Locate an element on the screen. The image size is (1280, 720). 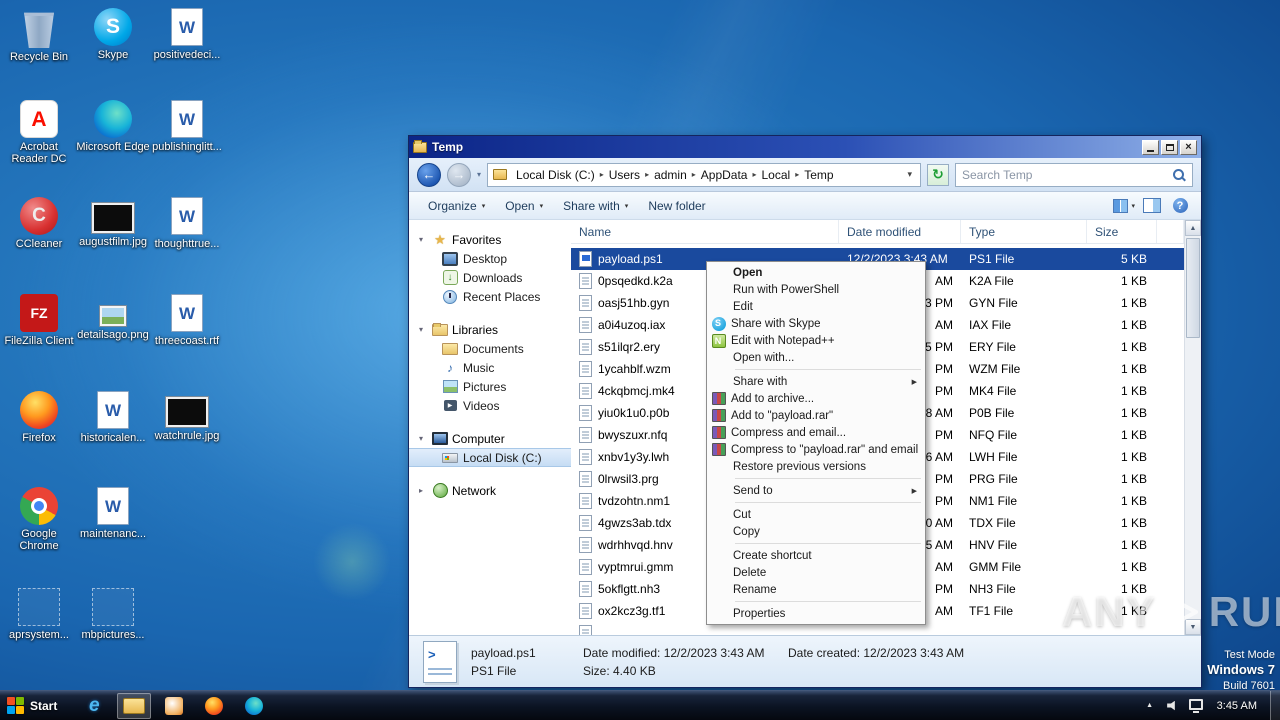
desktop-icon-ccleaner: CCleaner is located at coordinates (39, 223).